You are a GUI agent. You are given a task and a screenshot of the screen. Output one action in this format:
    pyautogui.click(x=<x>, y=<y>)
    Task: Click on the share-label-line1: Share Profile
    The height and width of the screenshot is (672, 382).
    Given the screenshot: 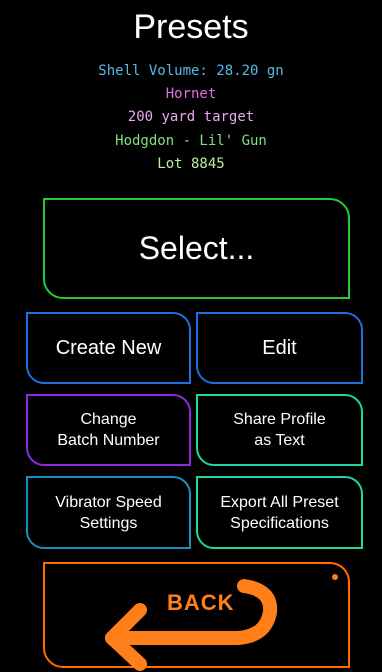 What is the action you would take?
    pyautogui.click(x=279, y=419)
    